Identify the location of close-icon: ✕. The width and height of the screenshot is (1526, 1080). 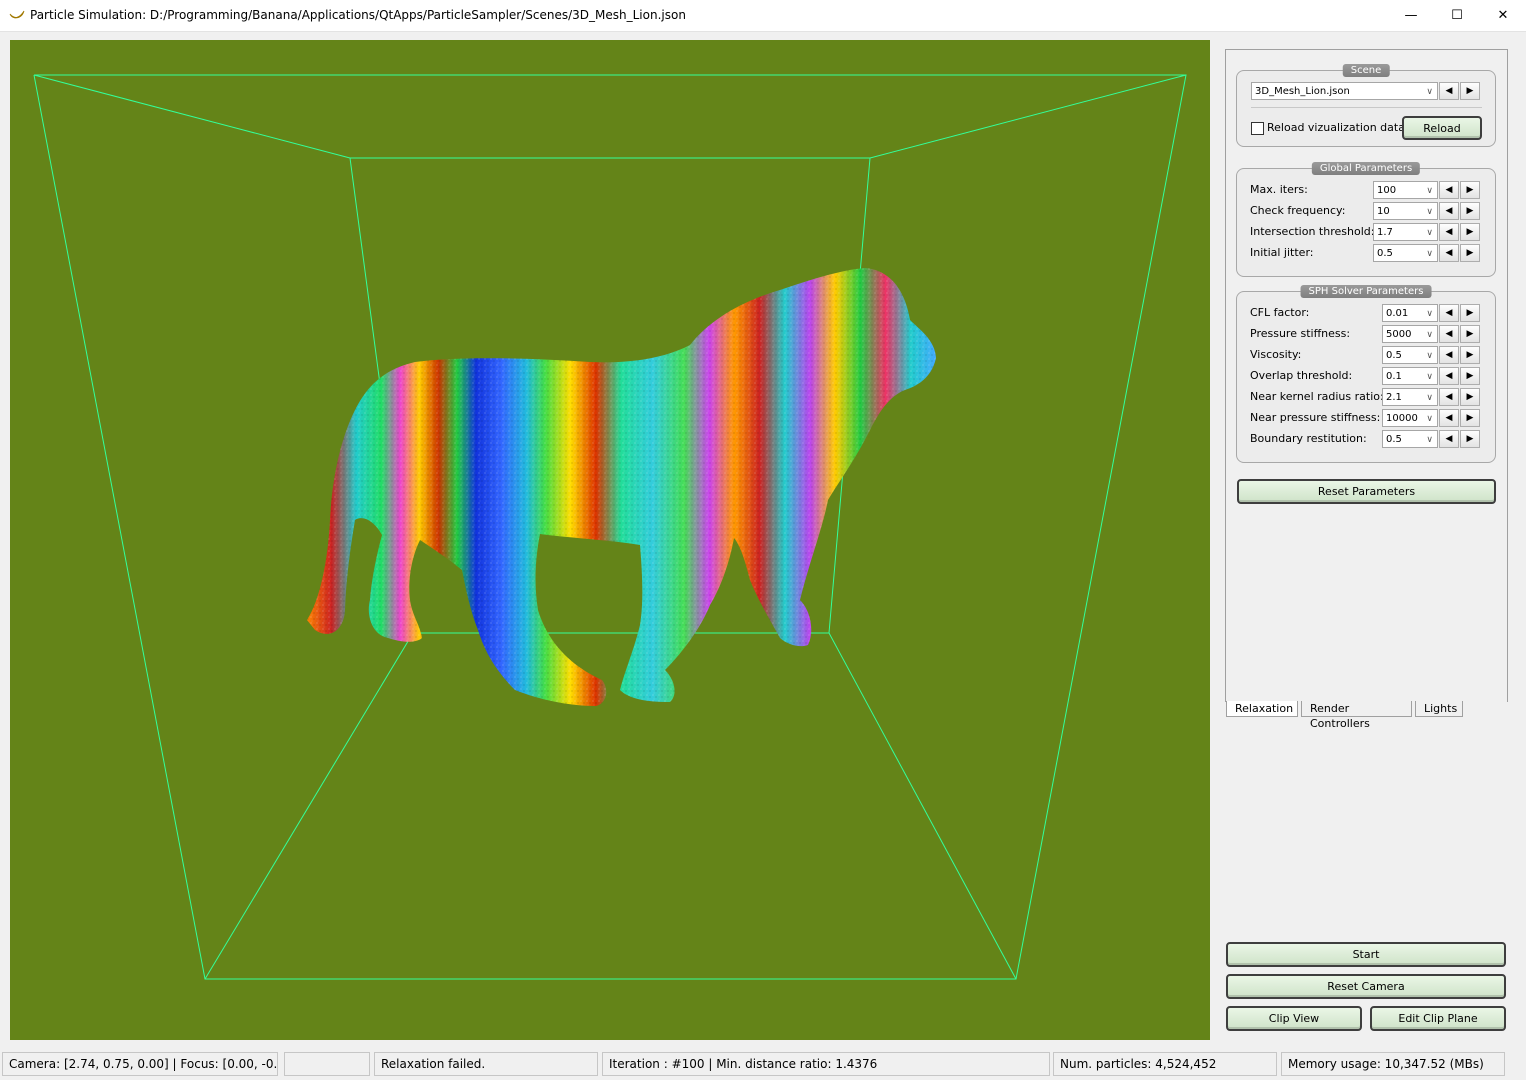
(1503, 15).